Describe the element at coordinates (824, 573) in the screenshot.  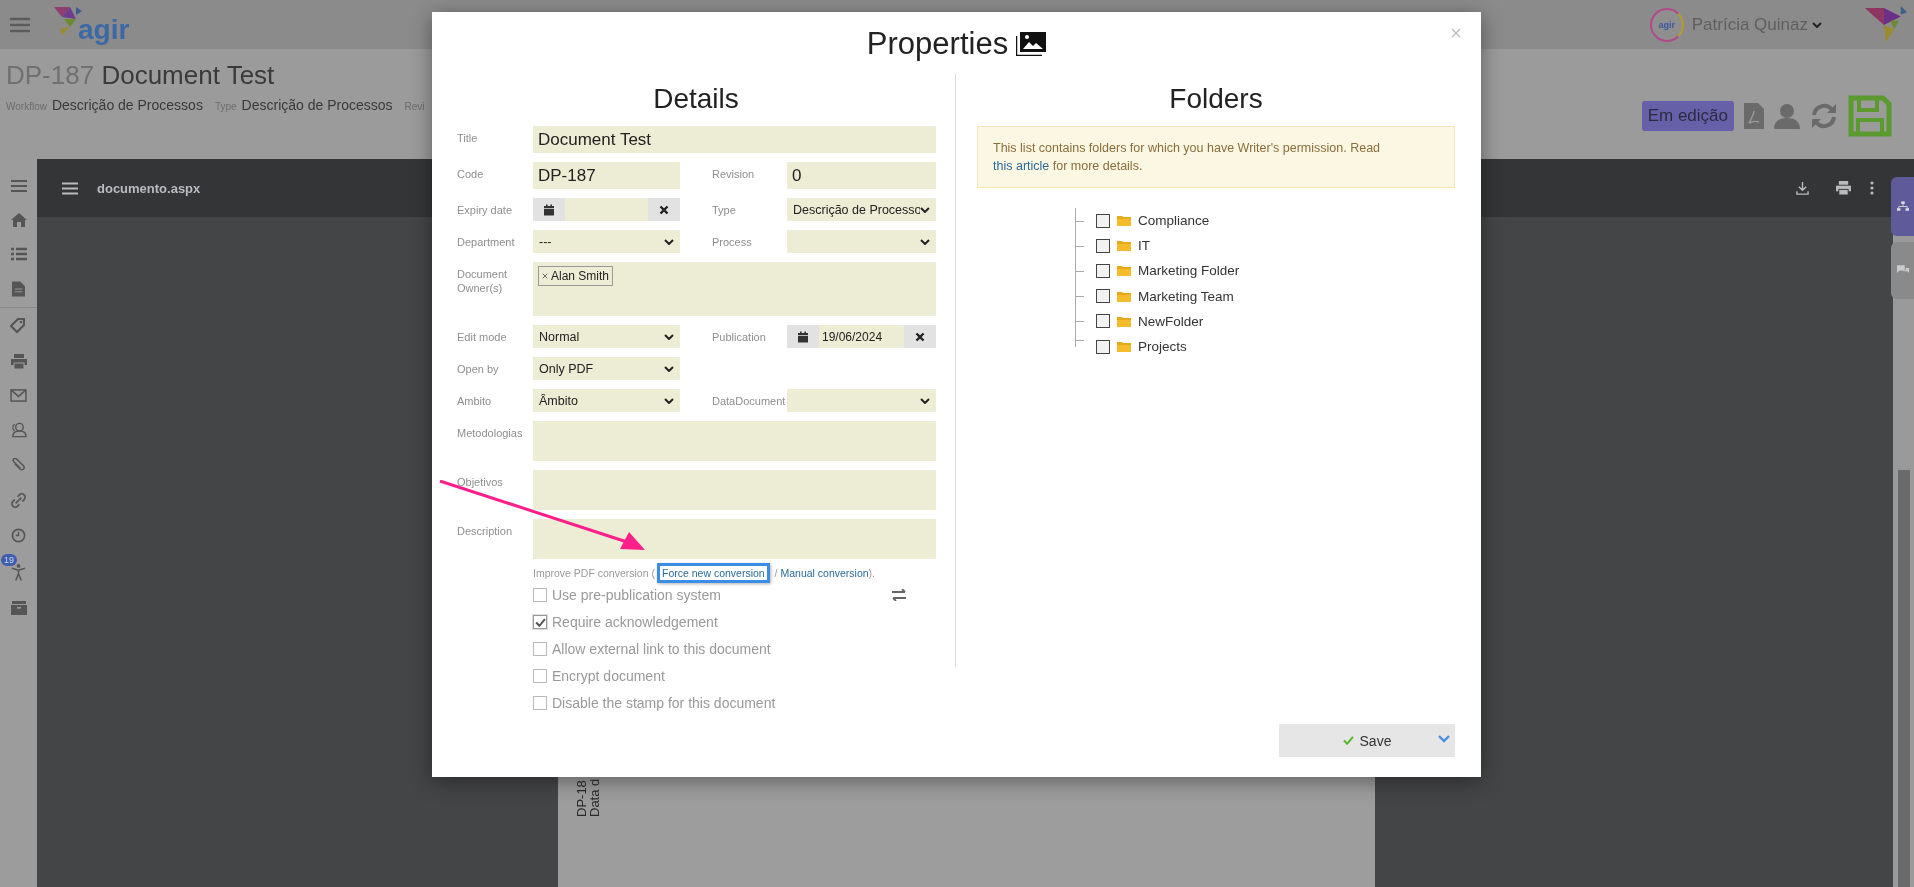
I see `conversion-link: Manual conversion` at that location.